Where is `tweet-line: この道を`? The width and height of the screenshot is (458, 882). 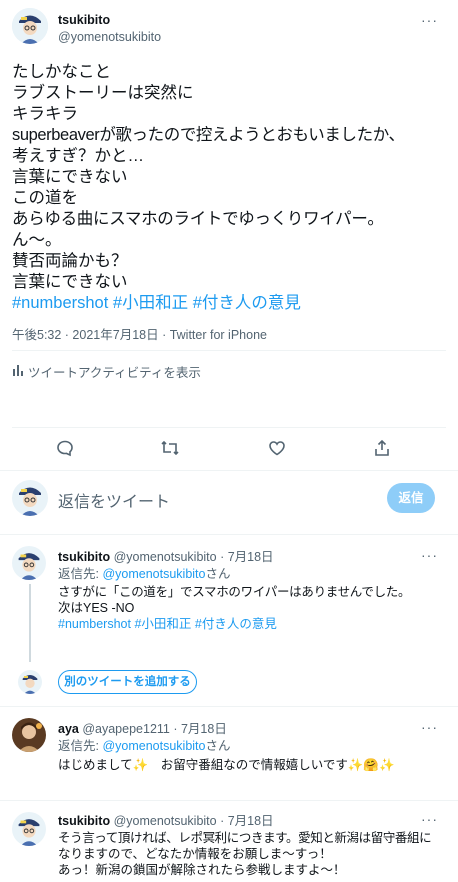
tweet-line: この道を is located at coordinates (45, 198).